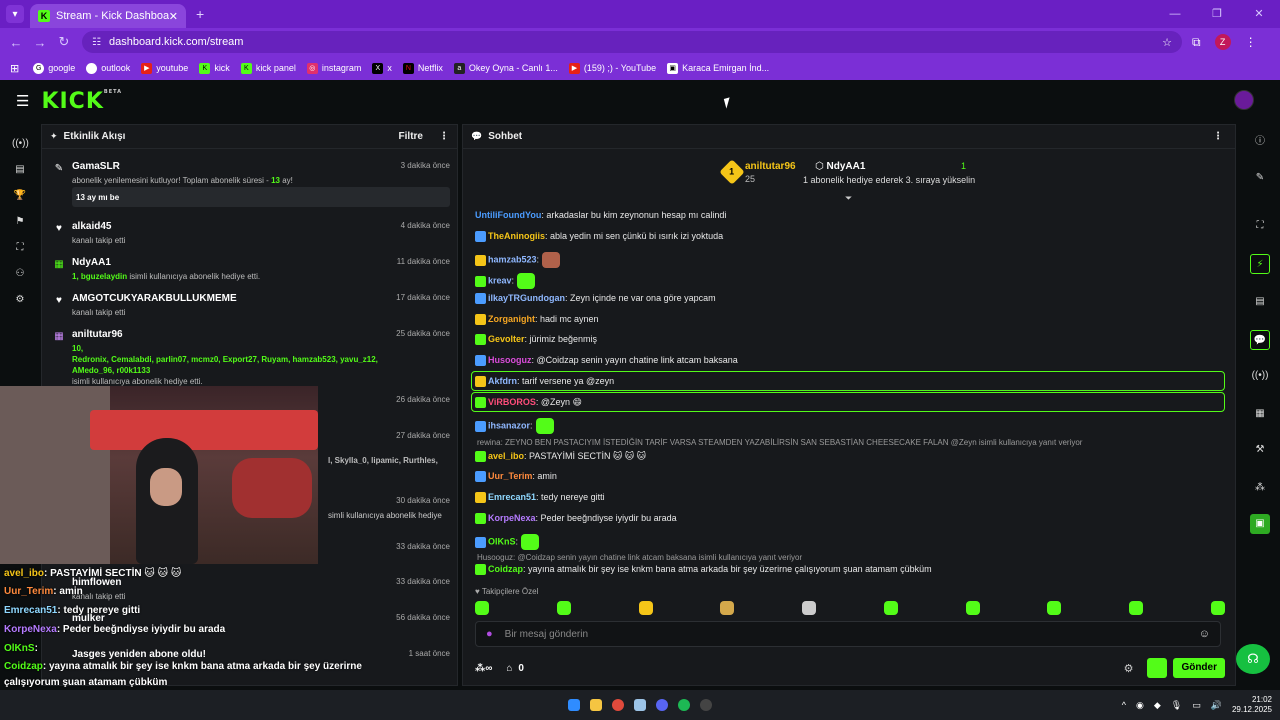 This screenshot has height=720, width=1280. Describe the element at coordinates (20, 274) in the screenshot. I see `users-icon: ⚇` at that location.